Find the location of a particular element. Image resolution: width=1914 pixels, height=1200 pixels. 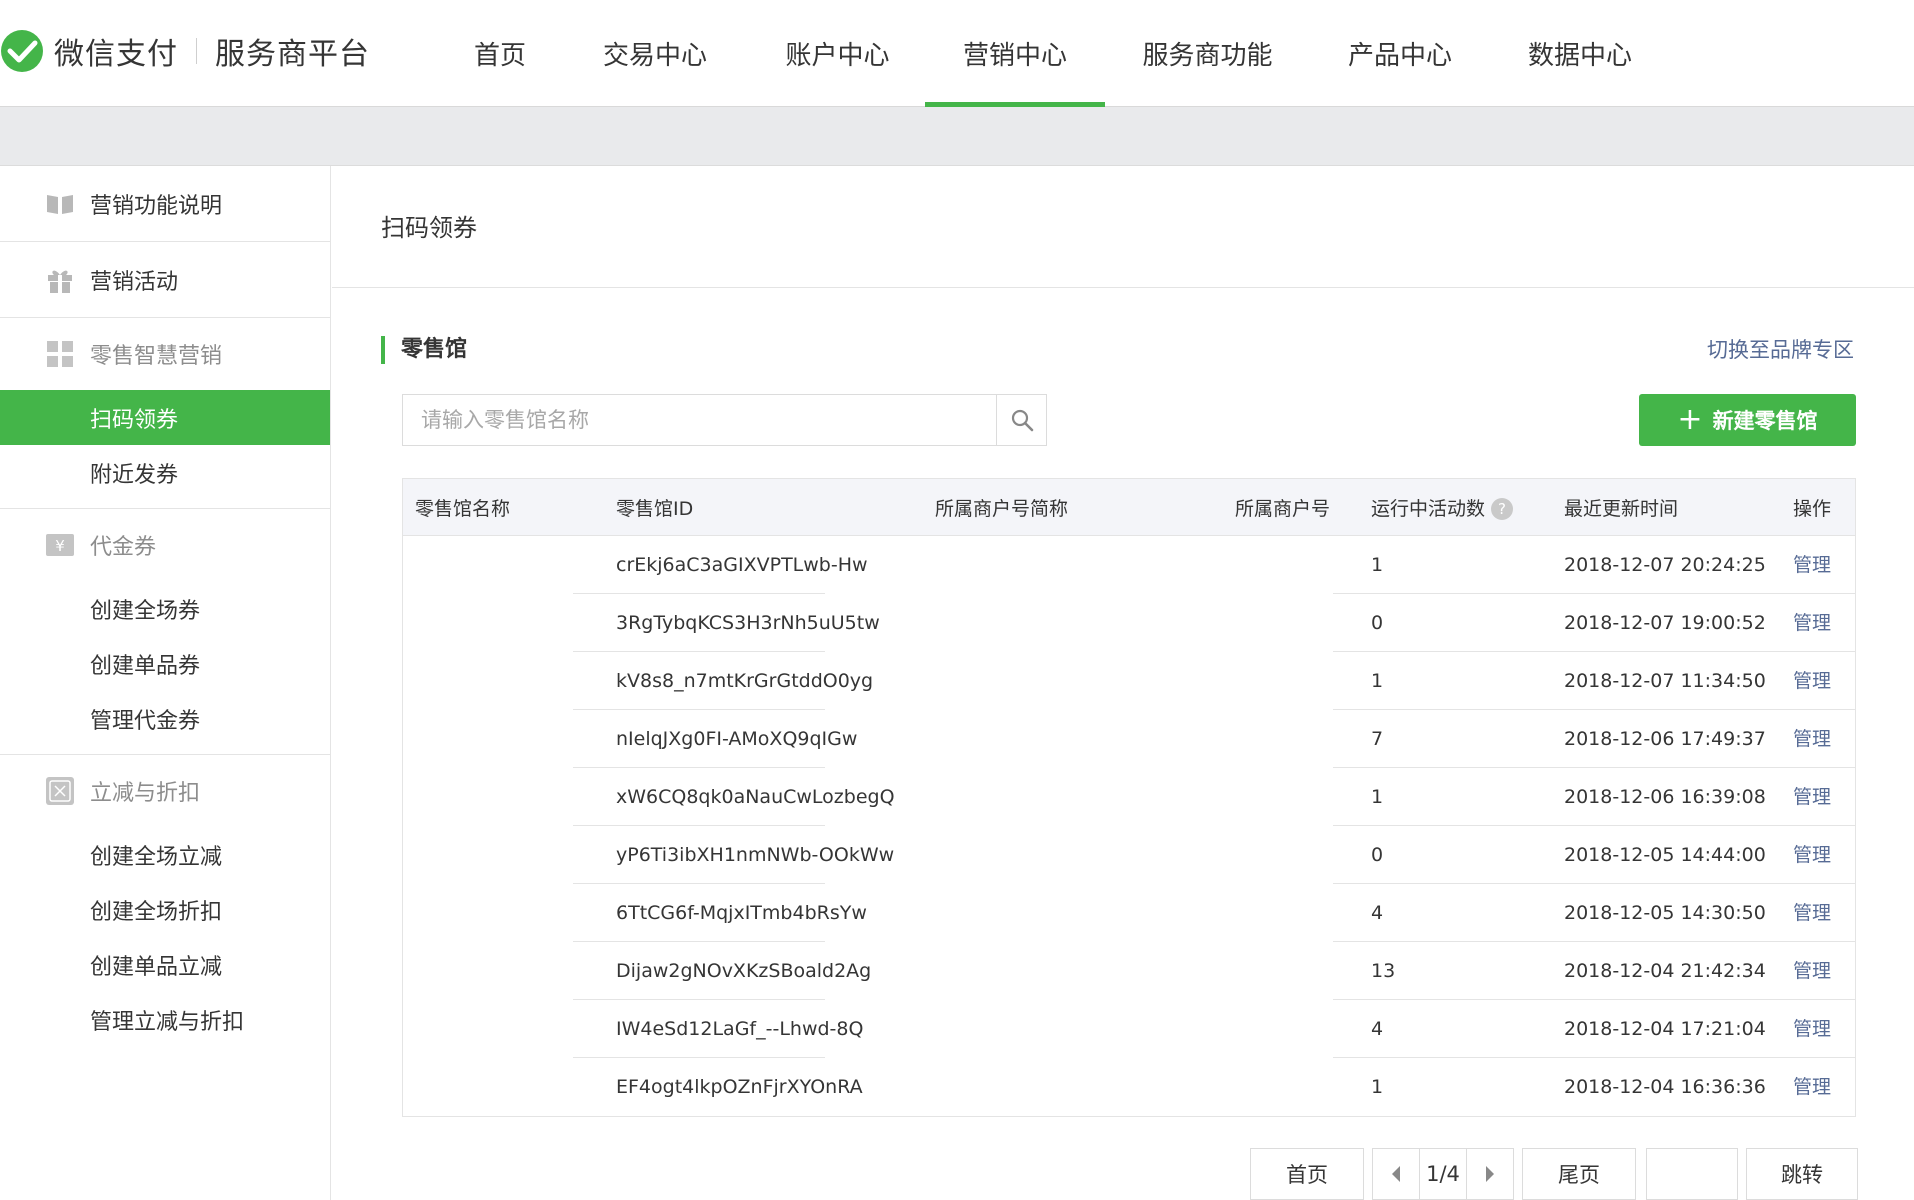

cell-id: yP6Ti3ibXH1nmNWb-OOkWw is located at coordinates (755, 855).